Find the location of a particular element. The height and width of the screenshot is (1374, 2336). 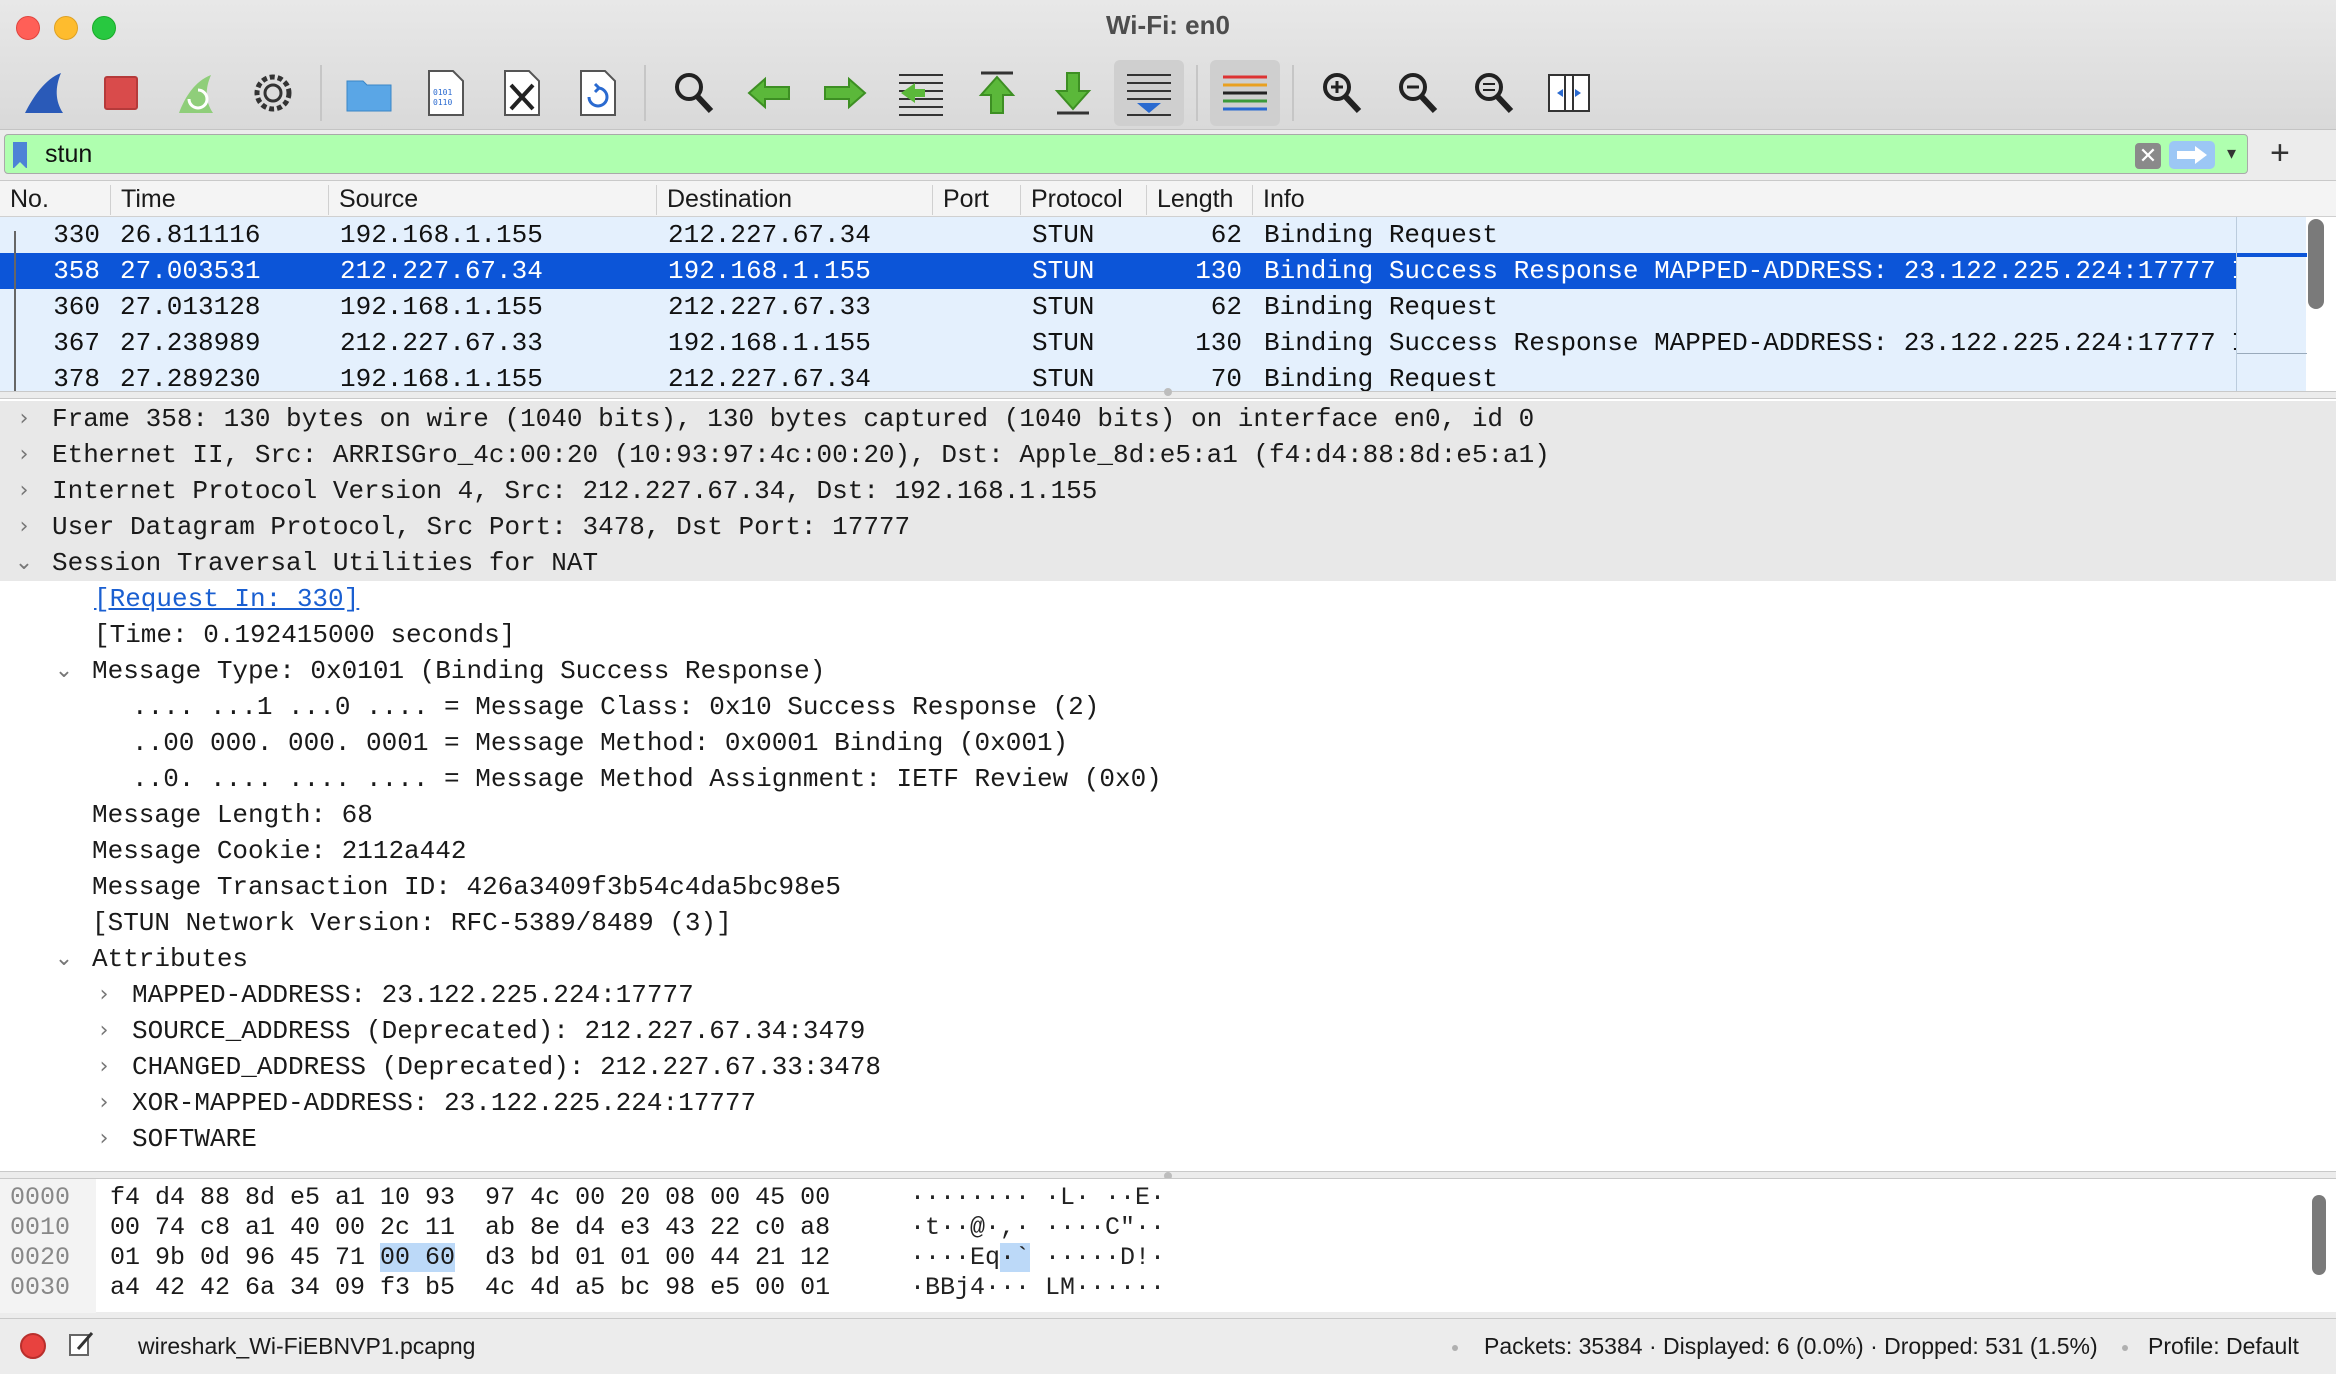

magnifier-icon is located at coordinates (694, 93).